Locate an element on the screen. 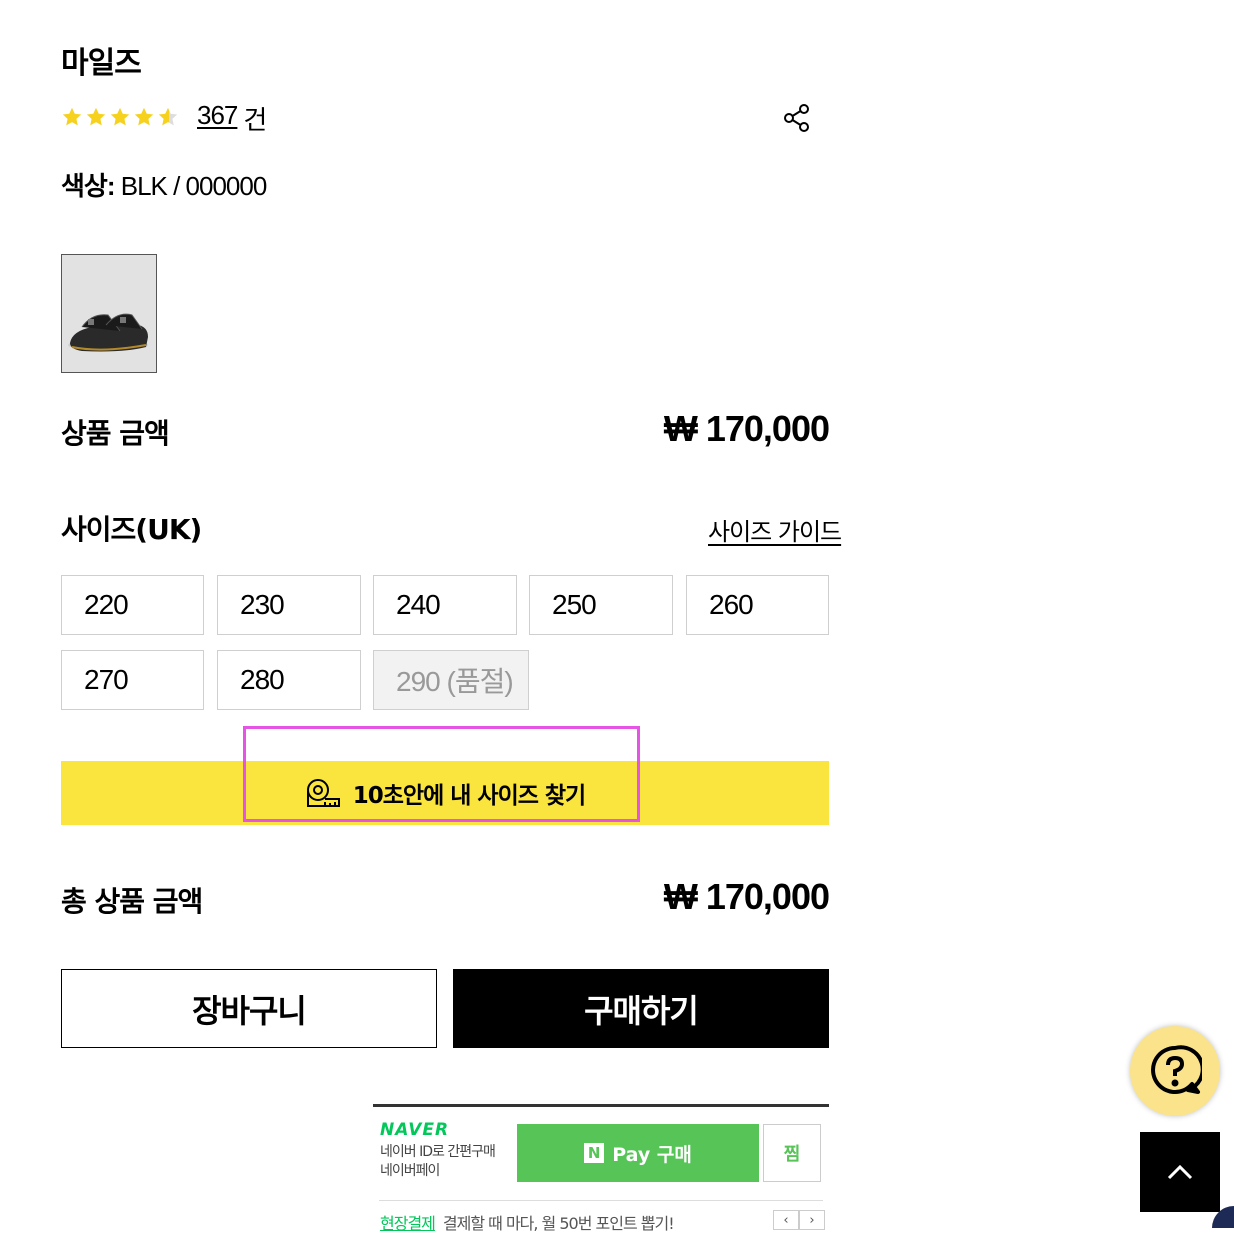 The width and height of the screenshot is (1234, 1234). buy-now-button: 구매하기 is located at coordinates (641, 1008).